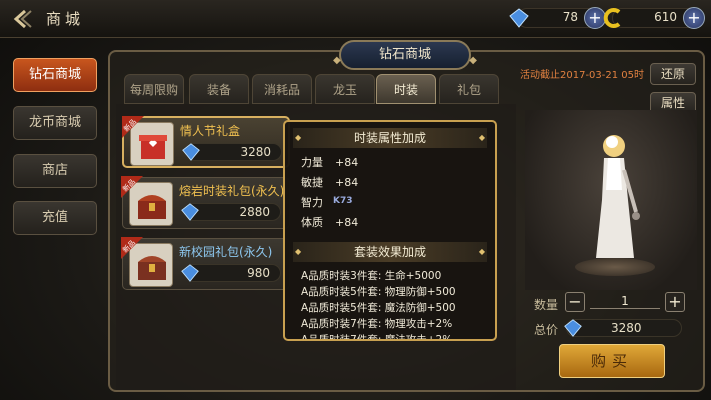 Image resolution: width=711 pixels, height=400 pixels. What do you see at coordinates (312, 162) in the screenshot?
I see `attr-label: 力量` at bounding box center [312, 162].